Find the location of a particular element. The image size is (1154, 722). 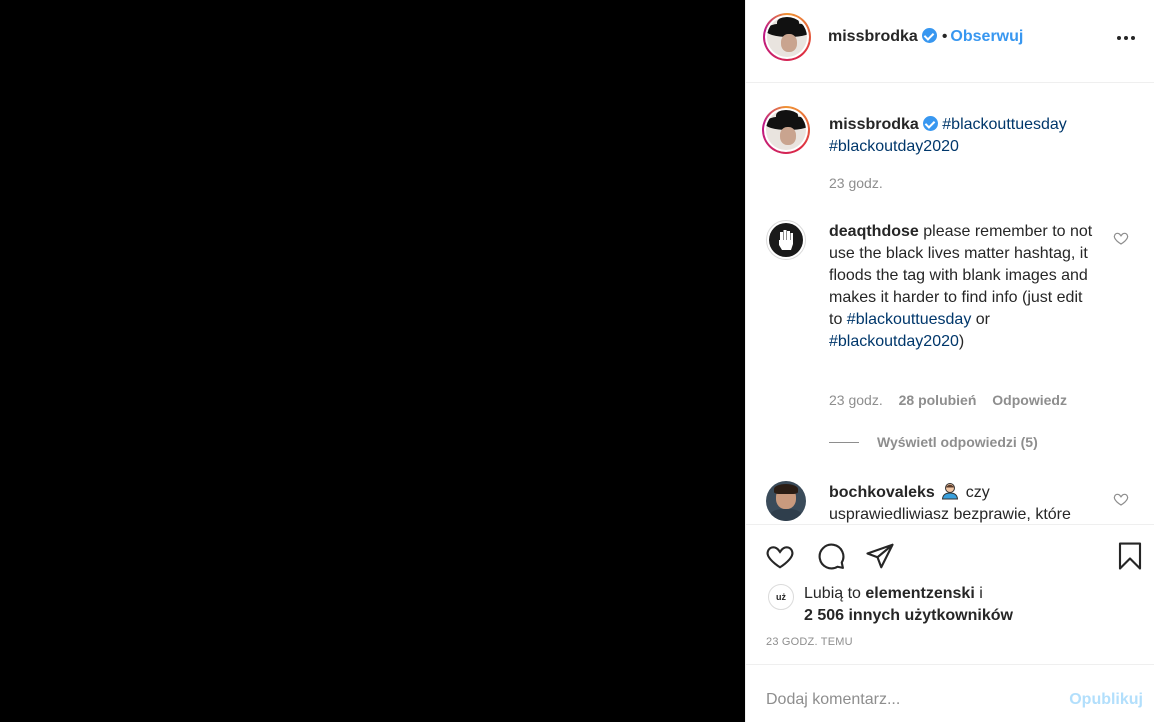

comment-meta: 23 godz. 28 polubień Odpowiedz is located at coordinates (948, 400).